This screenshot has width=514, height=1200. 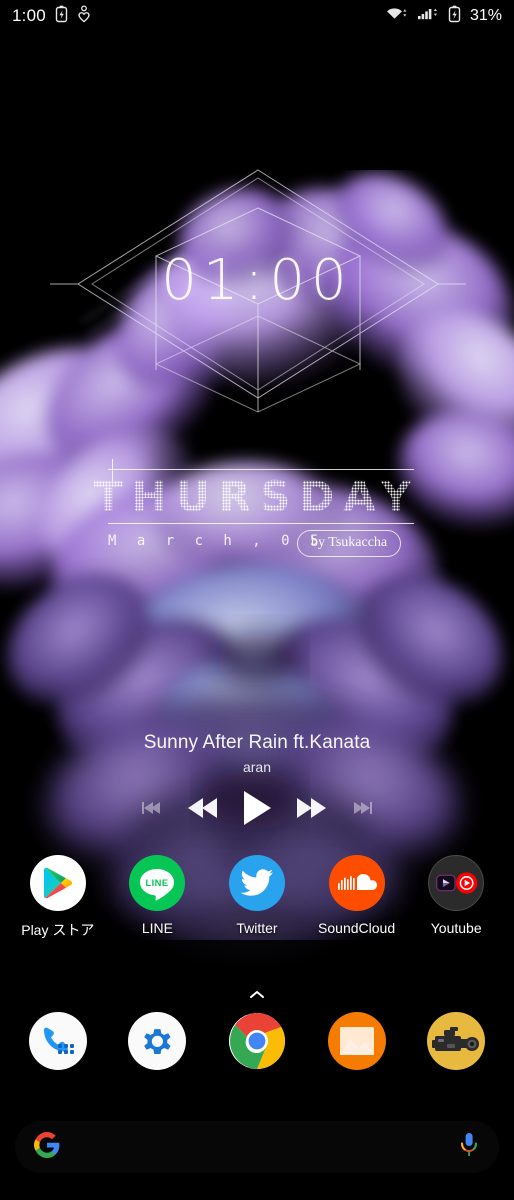 I want to click on battery-percent-label: 31%, so click(x=485, y=15).